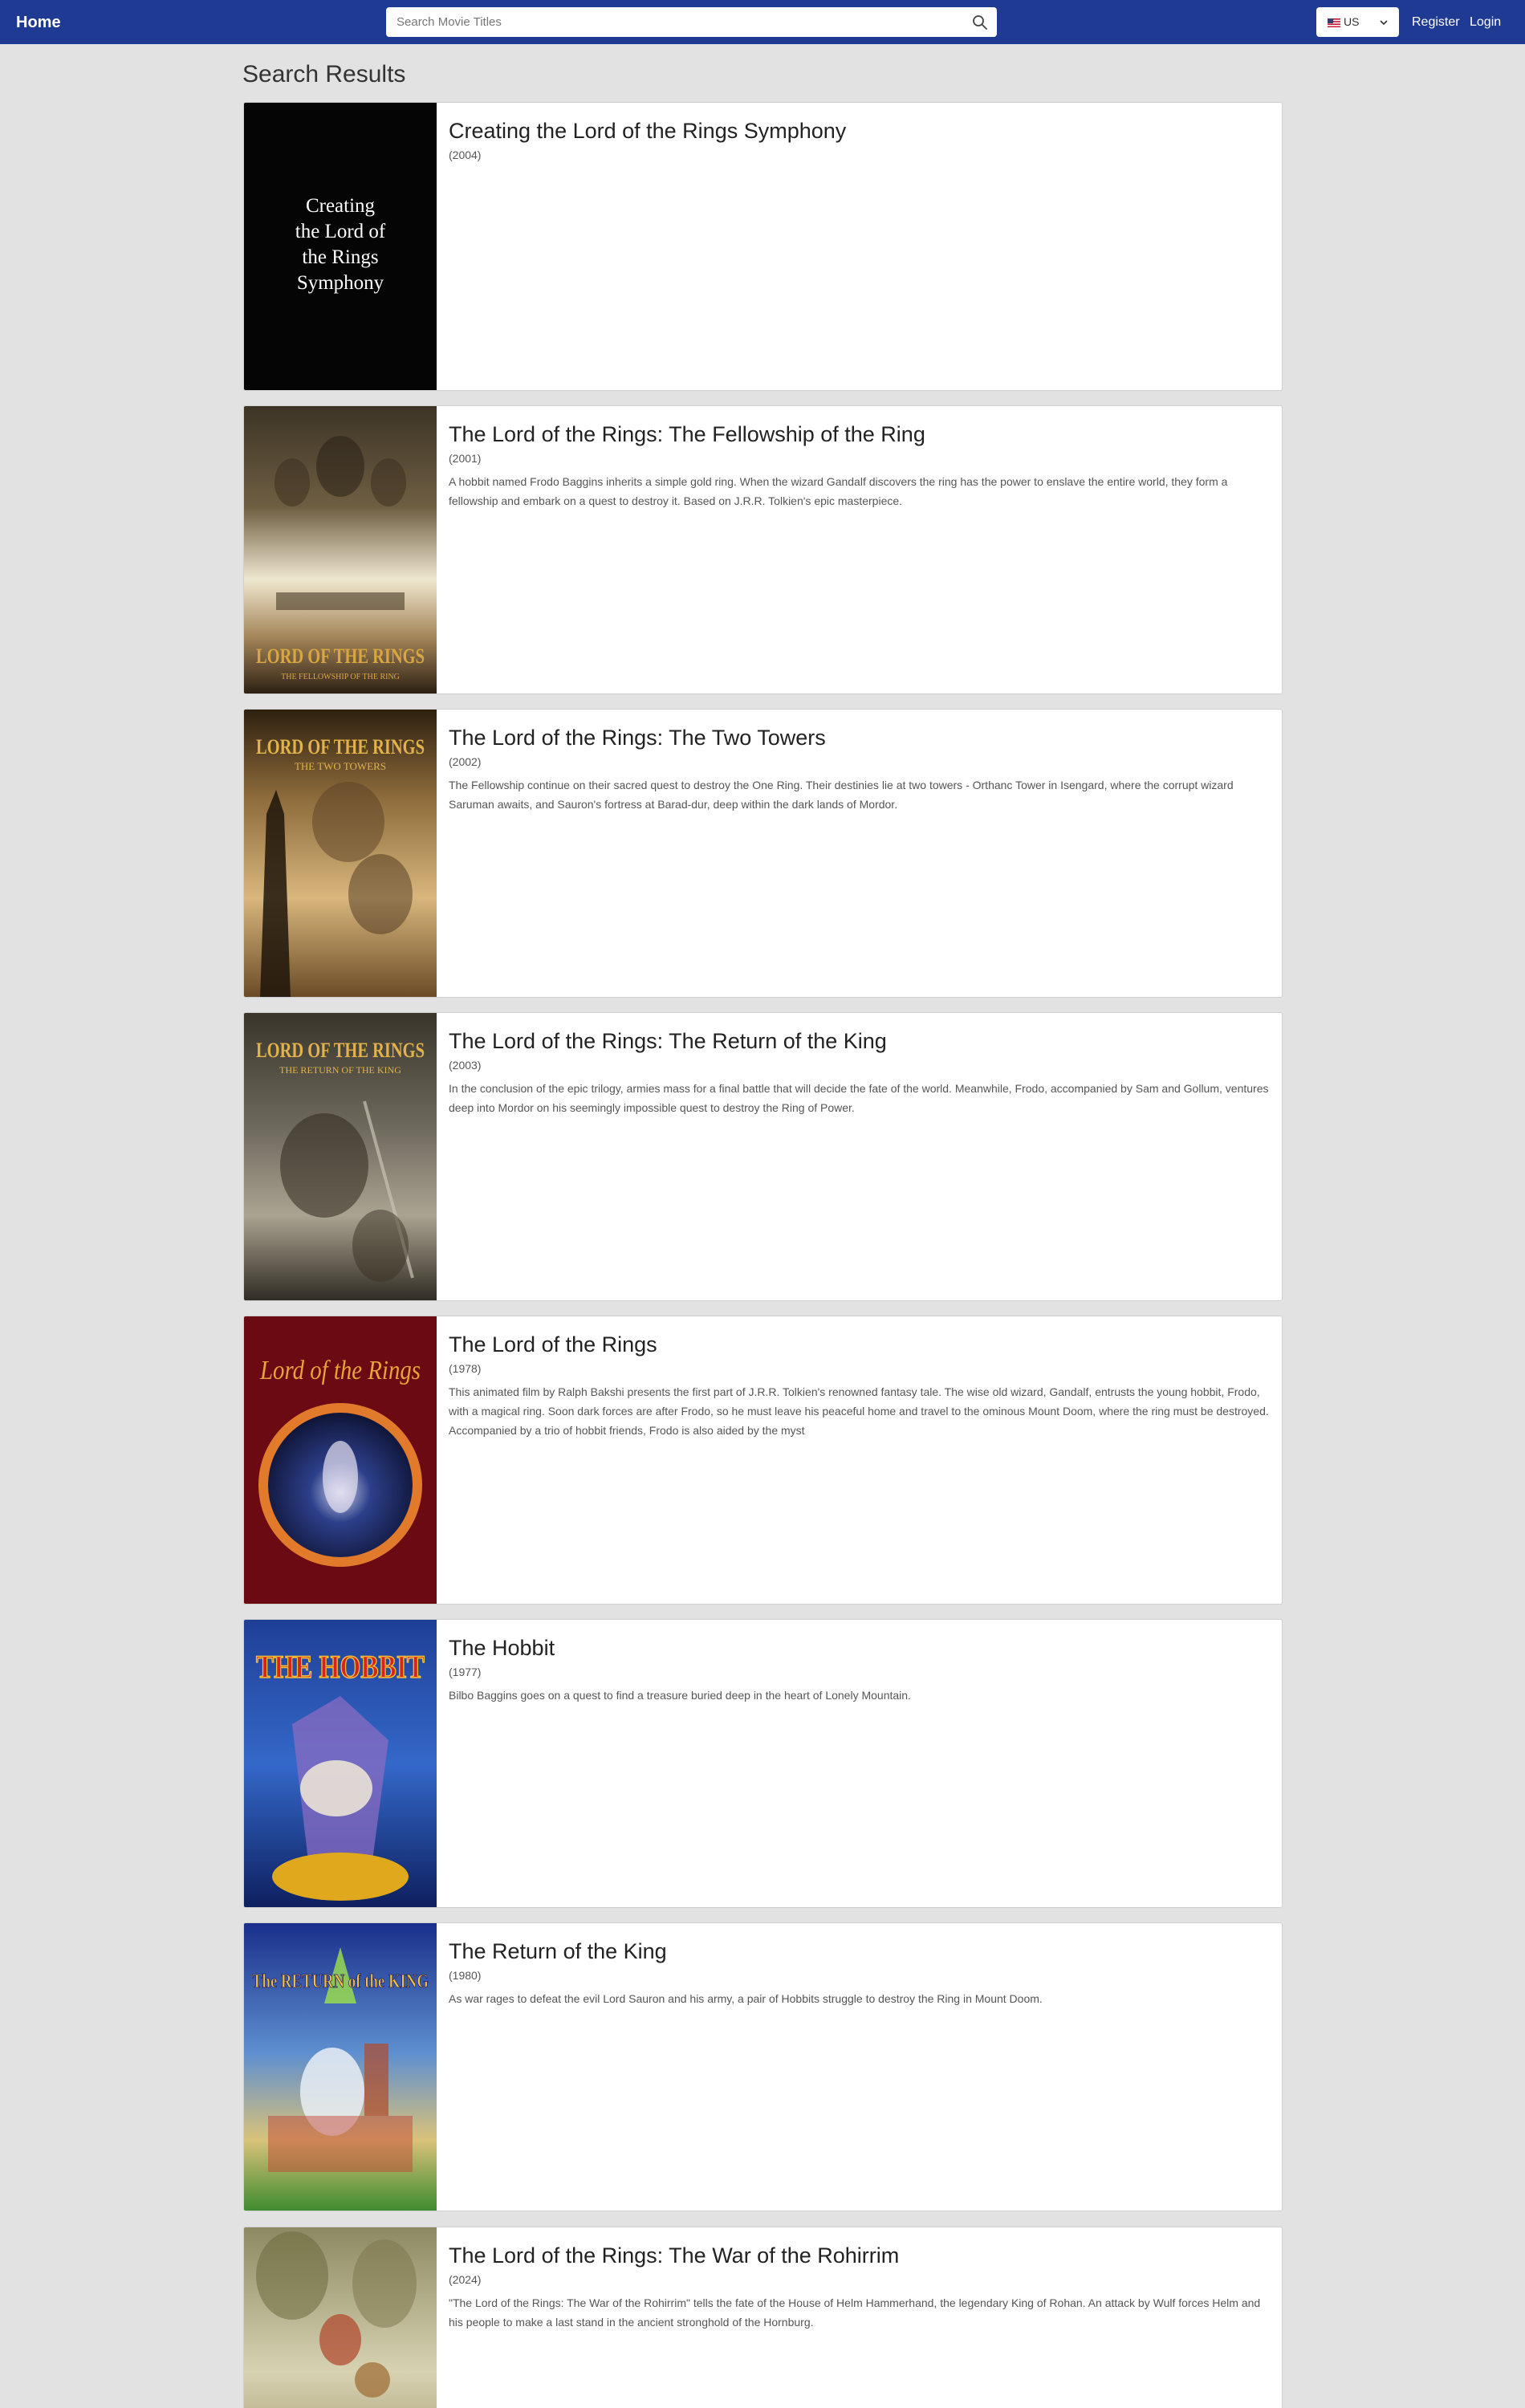  What do you see at coordinates (340, 1070) in the screenshot?
I see `poster-subtitle: THE RETURN OF THE KING` at bounding box center [340, 1070].